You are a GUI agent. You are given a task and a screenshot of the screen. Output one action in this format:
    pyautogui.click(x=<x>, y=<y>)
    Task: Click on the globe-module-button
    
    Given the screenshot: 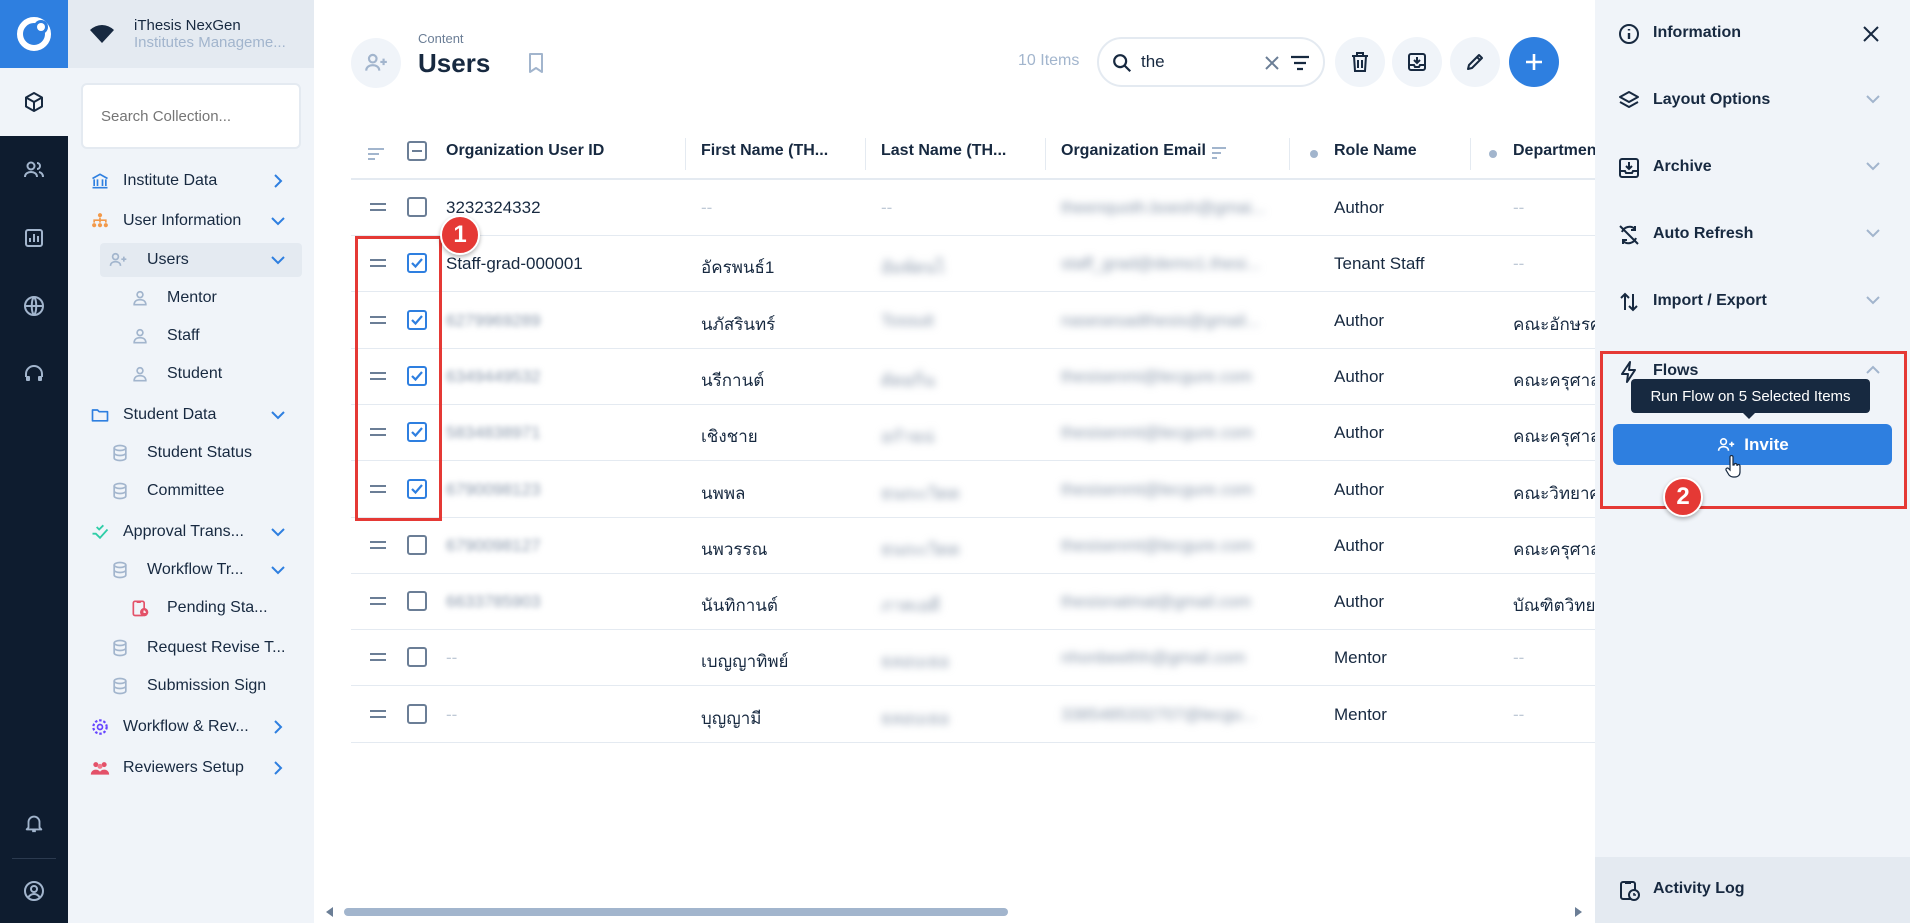 What is the action you would take?
    pyautogui.click(x=34, y=306)
    